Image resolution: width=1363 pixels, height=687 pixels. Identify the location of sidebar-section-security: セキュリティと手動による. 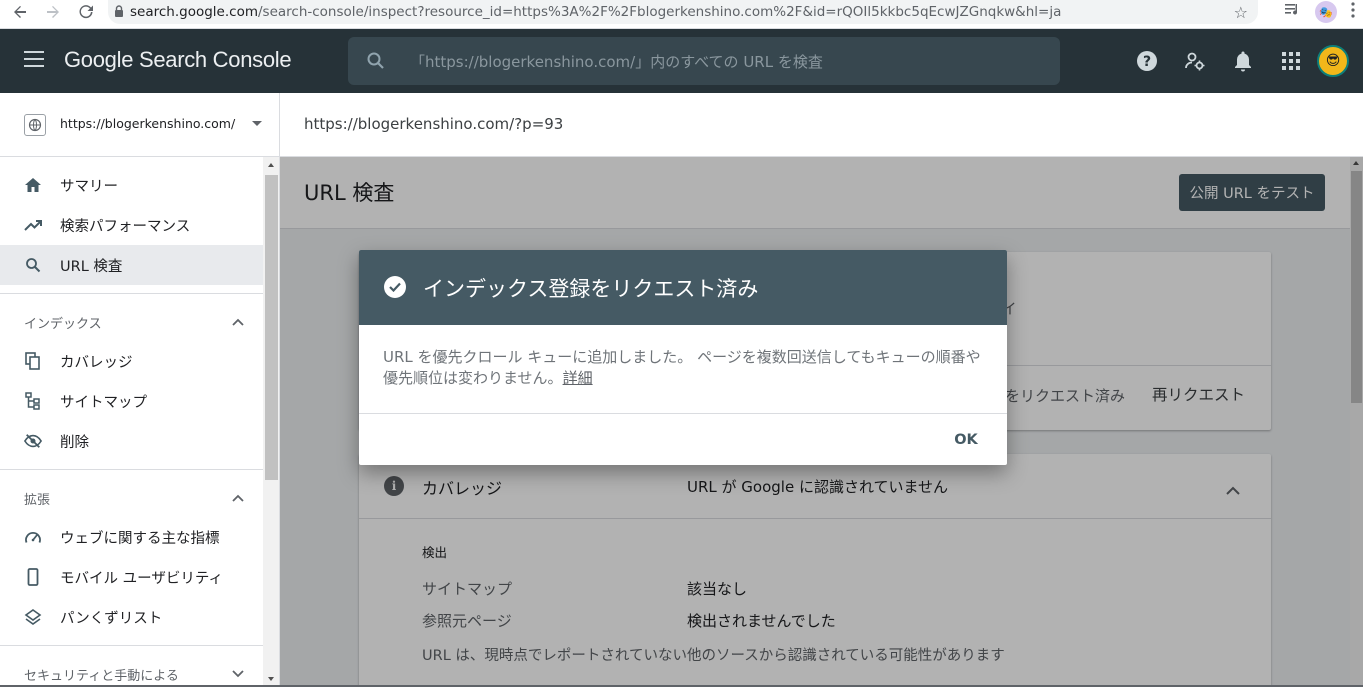
(131, 673).